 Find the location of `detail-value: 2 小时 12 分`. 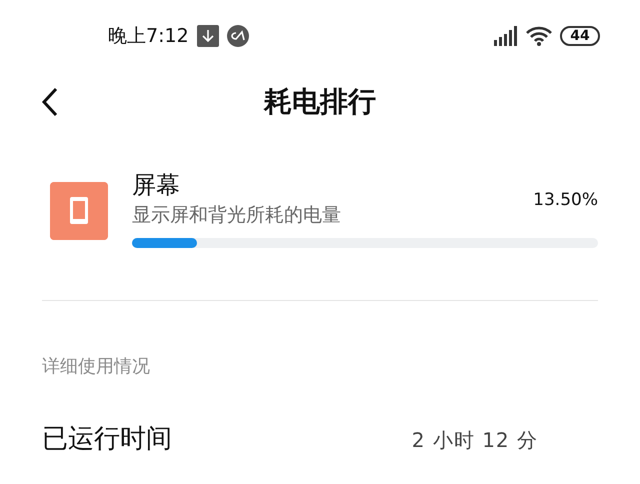

detail-value: 2 小时 12 分 is located at coordinates (475, 440).